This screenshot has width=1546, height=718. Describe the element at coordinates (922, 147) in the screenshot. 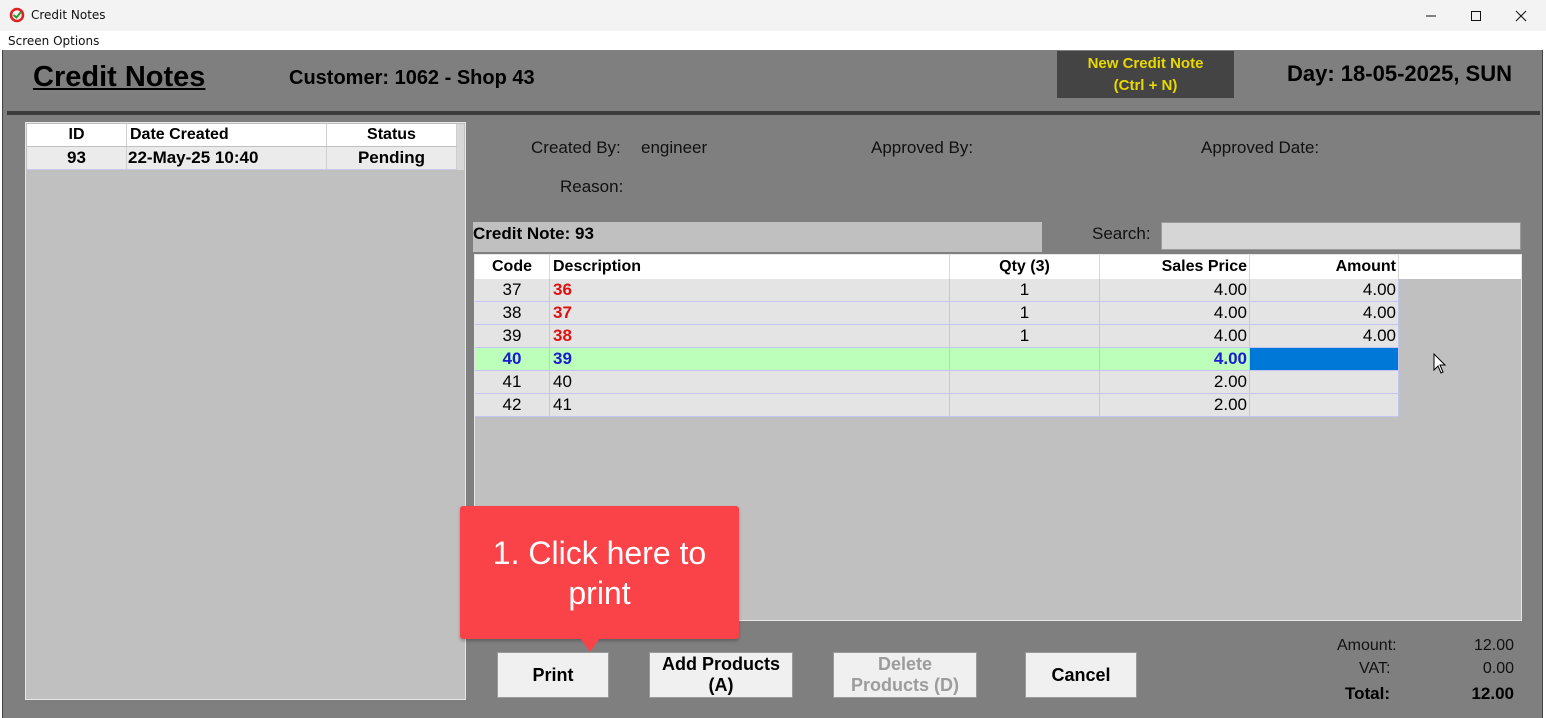

I see `approved-by-label: Approved By:` at that location.